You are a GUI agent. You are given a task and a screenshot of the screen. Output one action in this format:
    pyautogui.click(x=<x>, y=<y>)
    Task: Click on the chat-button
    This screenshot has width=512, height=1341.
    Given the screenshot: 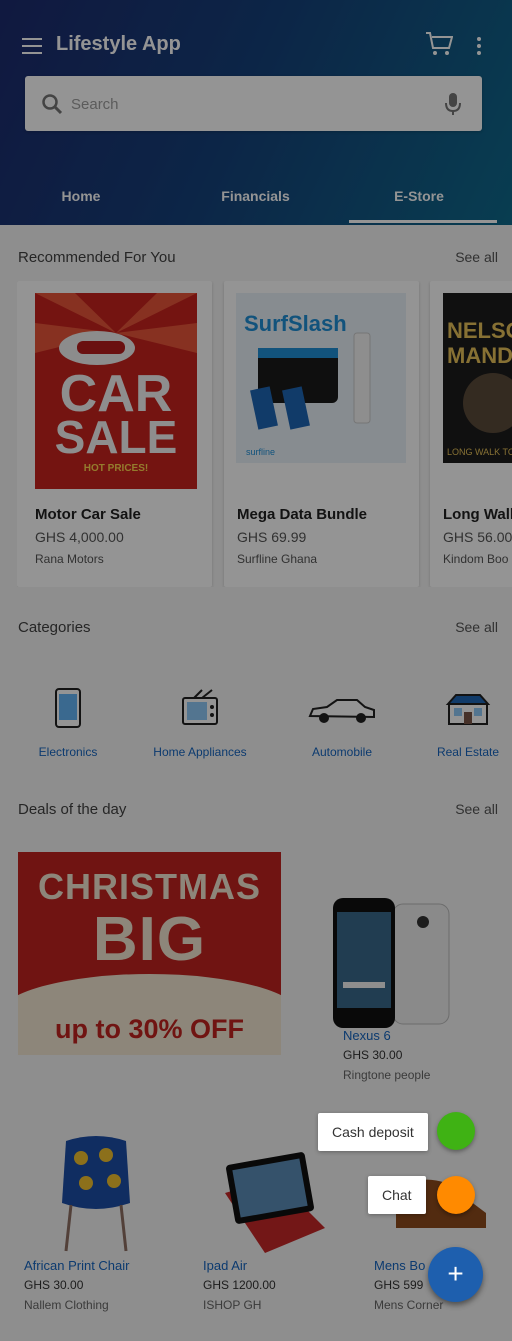 What is the action you would take?
    pyautogui.click(x=456, y=1195)
    